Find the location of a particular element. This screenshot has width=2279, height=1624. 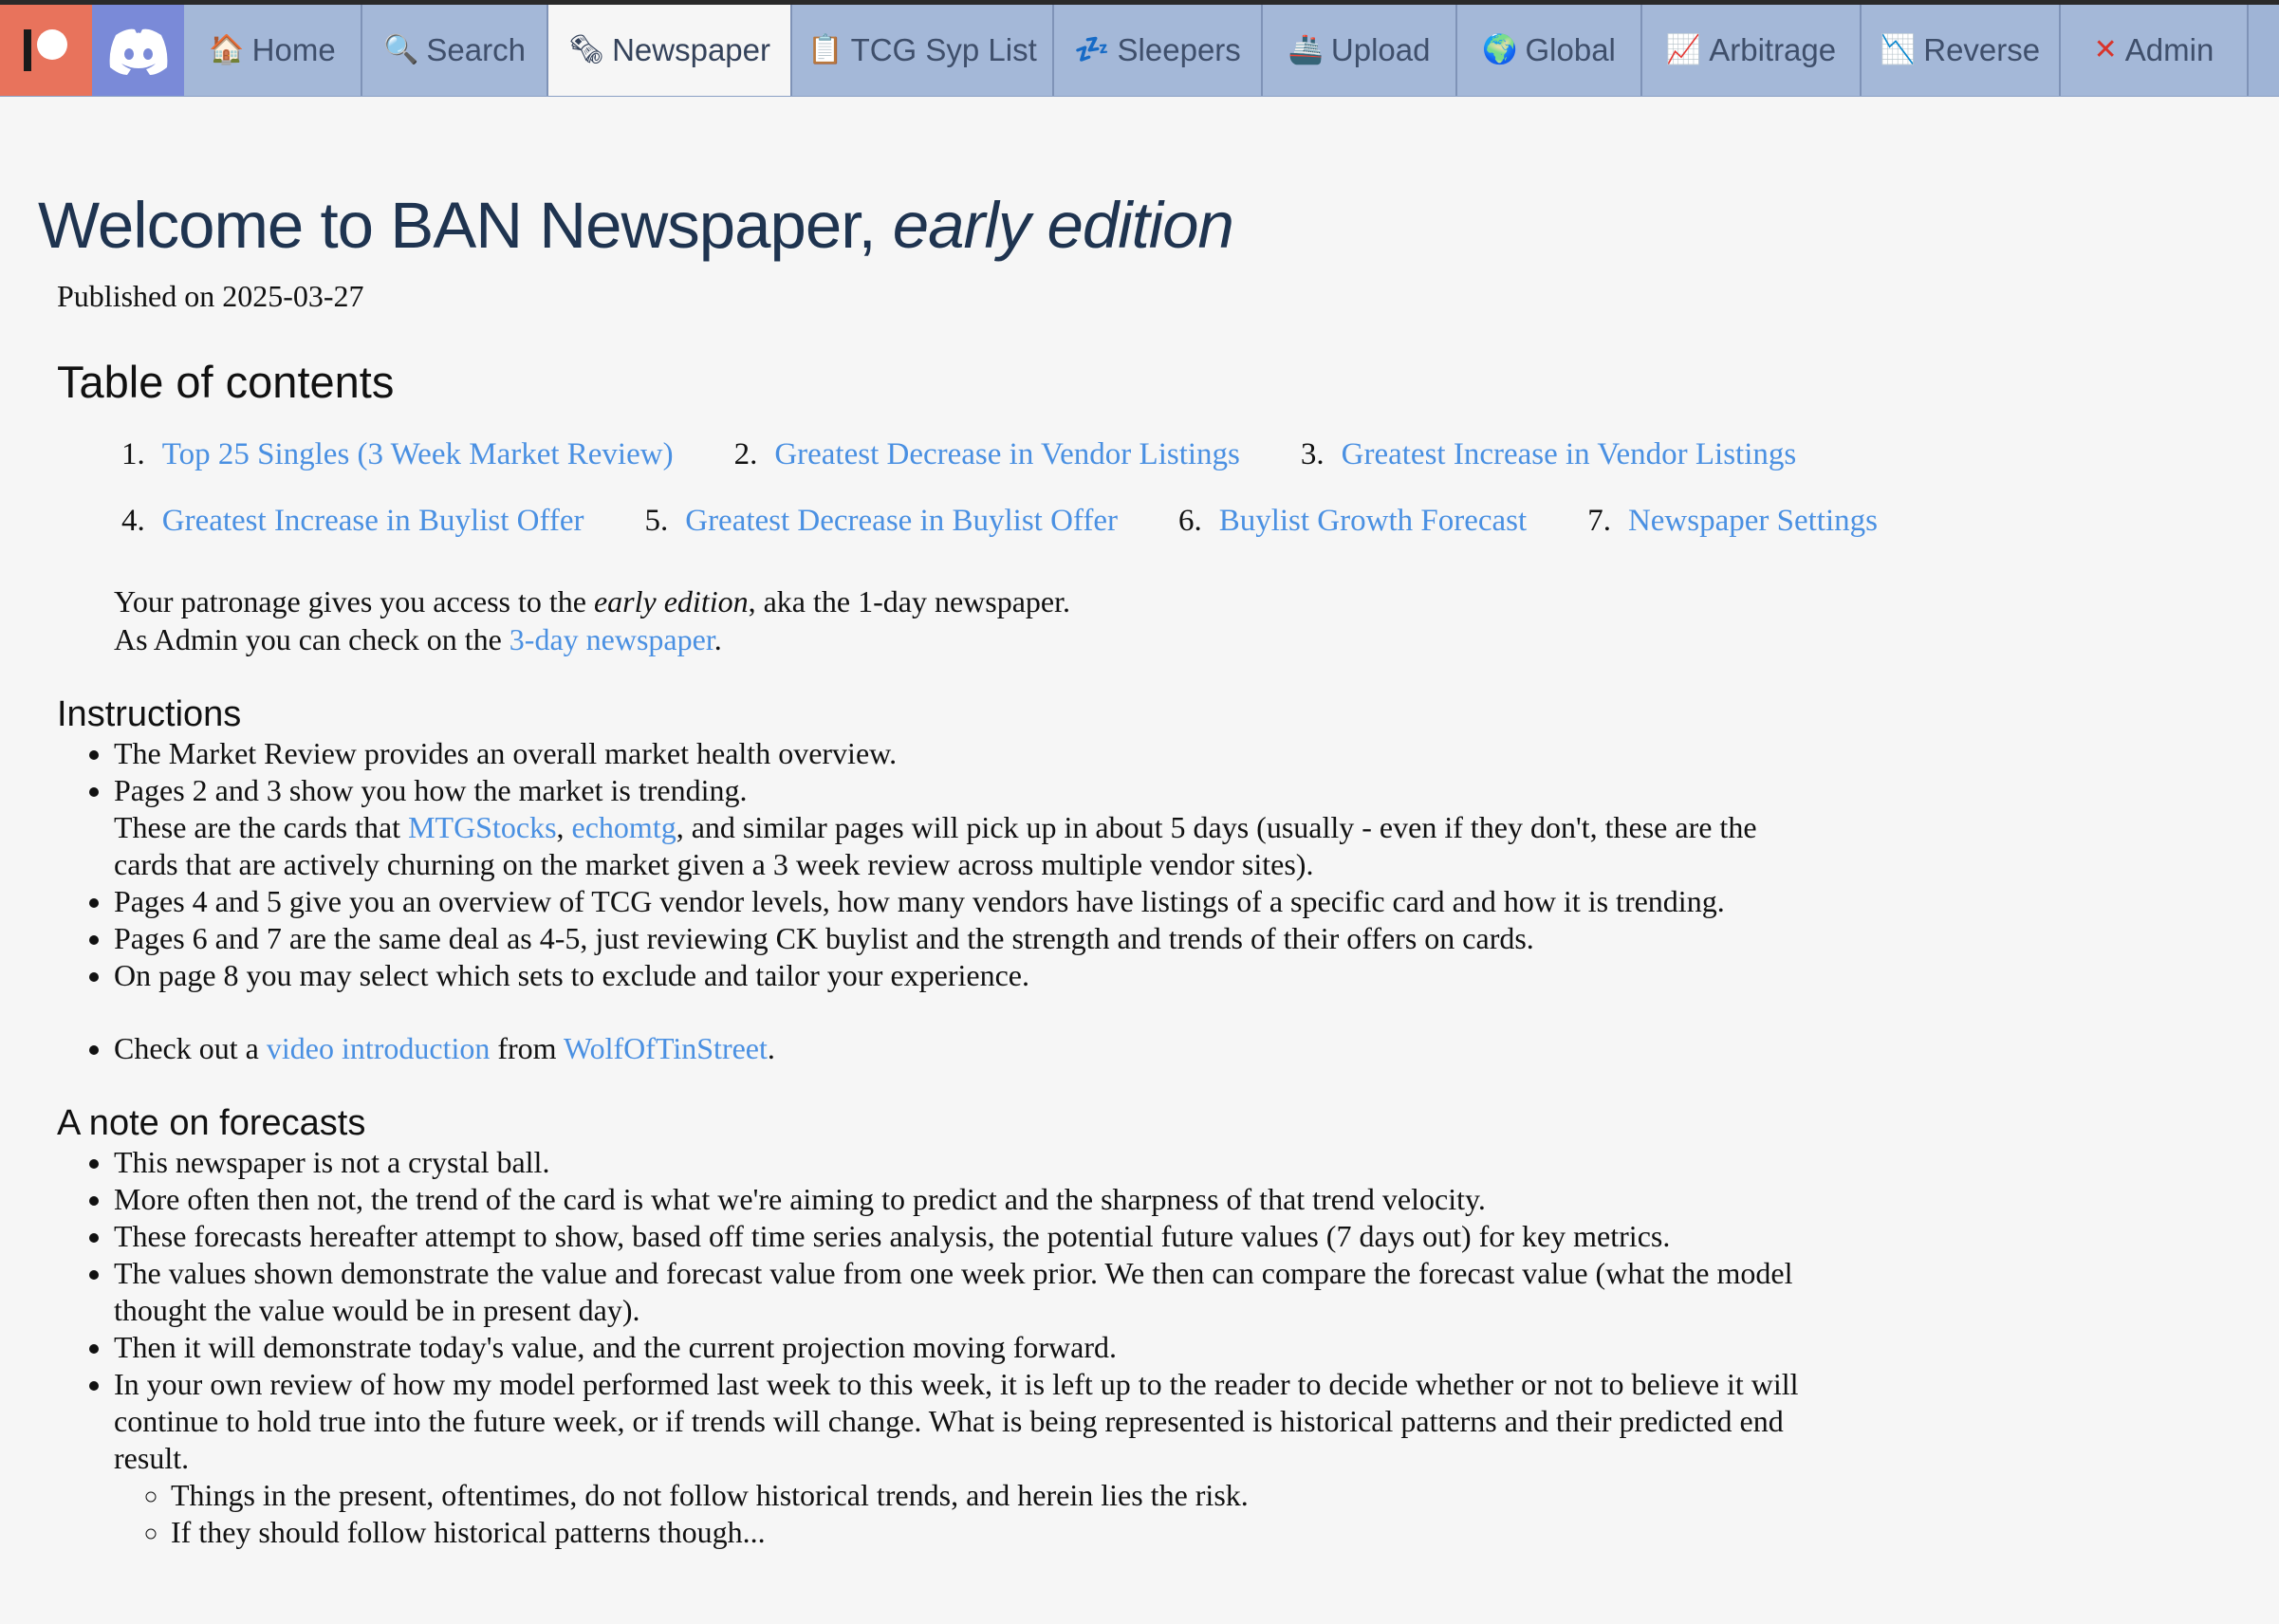

list-spacer is located at coordinates (958, 1012).